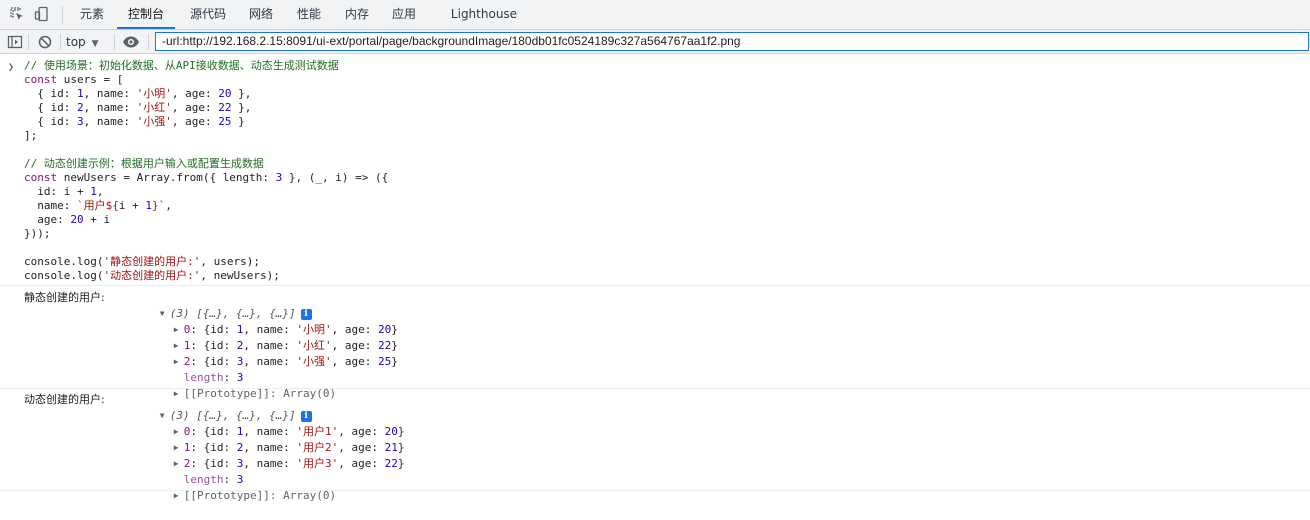  Describe the element at coordinates (269, 455) in the screenshot. I see `array-item-row: ▶ 2: {id: 3, name: '用户3', age: 22}` at that location.